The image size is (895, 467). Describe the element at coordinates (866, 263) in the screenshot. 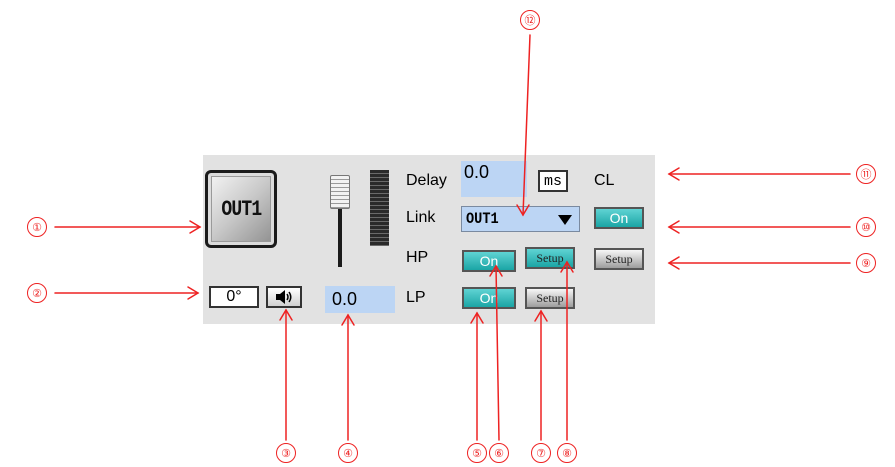

I see `callout-9: ⑨` at that location.